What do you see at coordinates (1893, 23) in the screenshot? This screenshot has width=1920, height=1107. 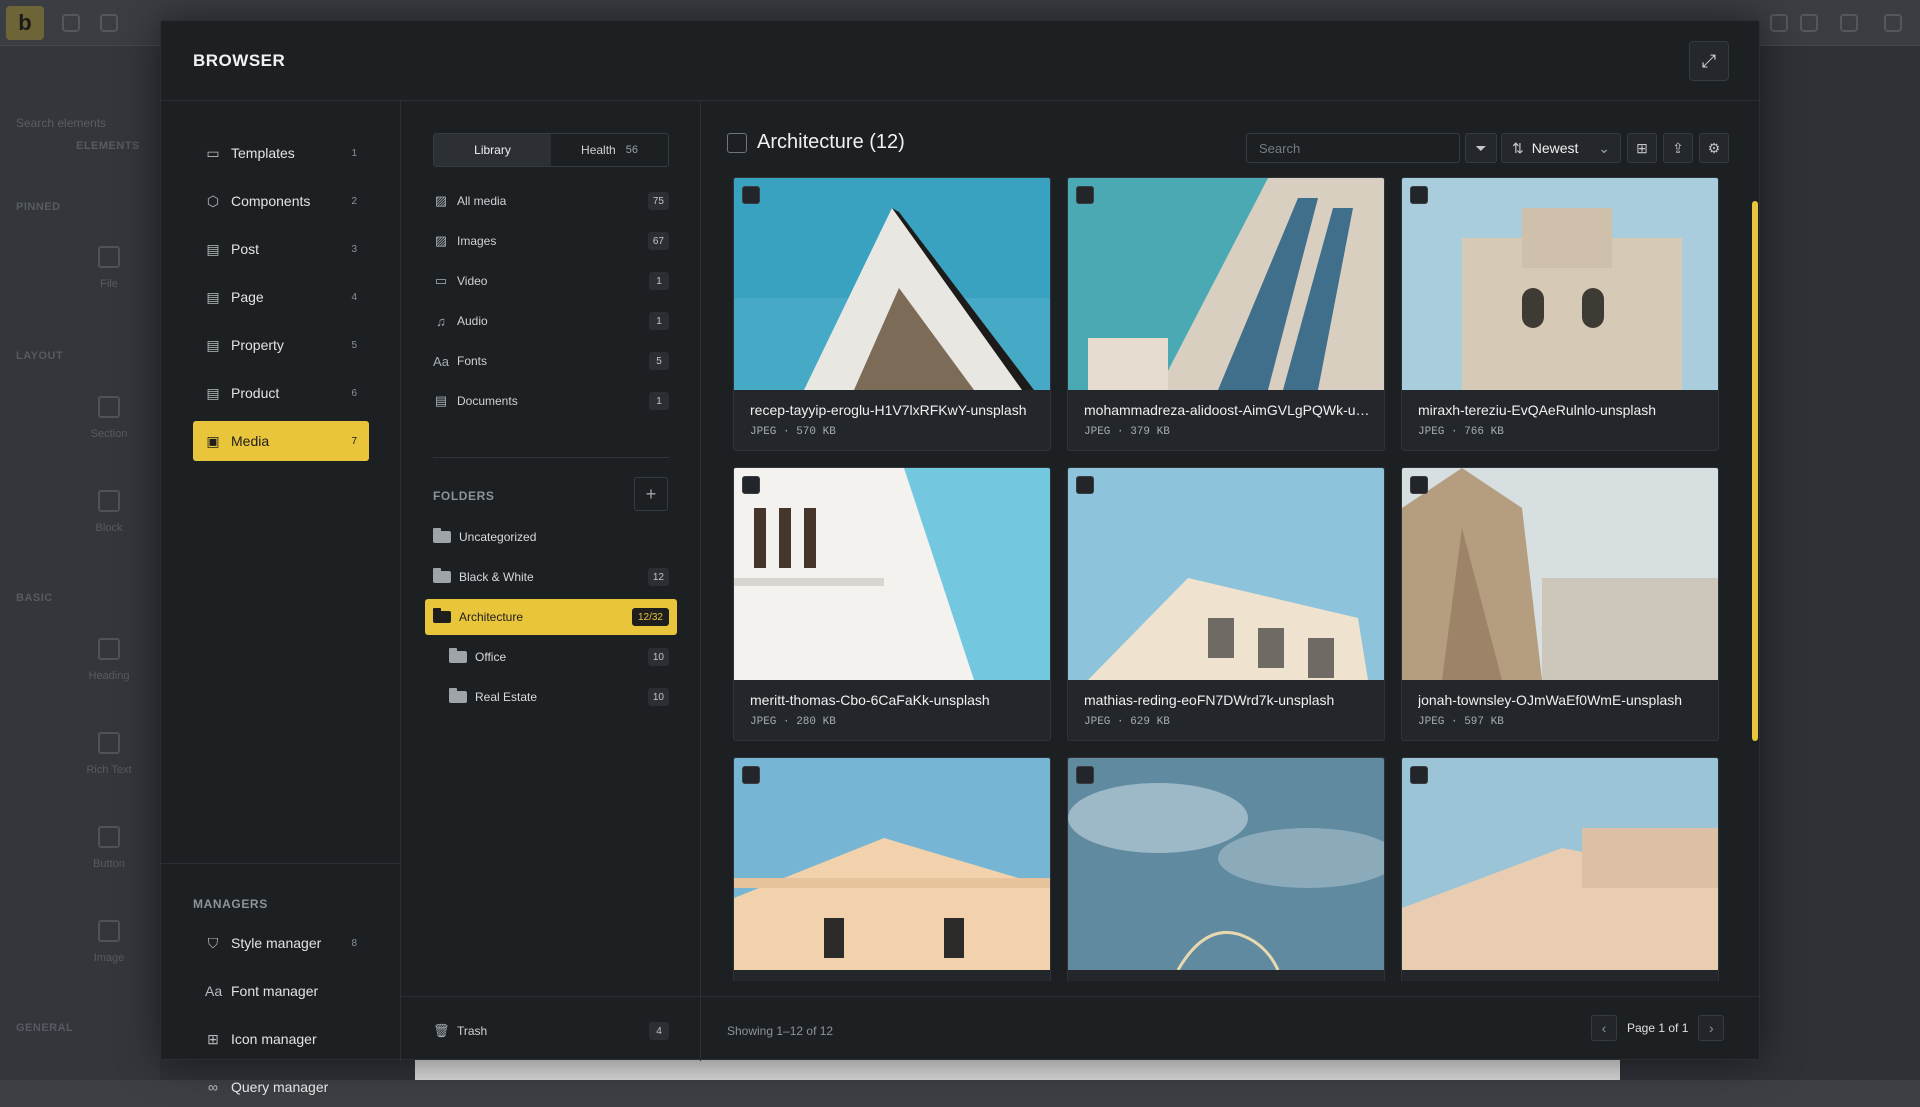 I see `save-icon` at bounding box center [1893, 23].